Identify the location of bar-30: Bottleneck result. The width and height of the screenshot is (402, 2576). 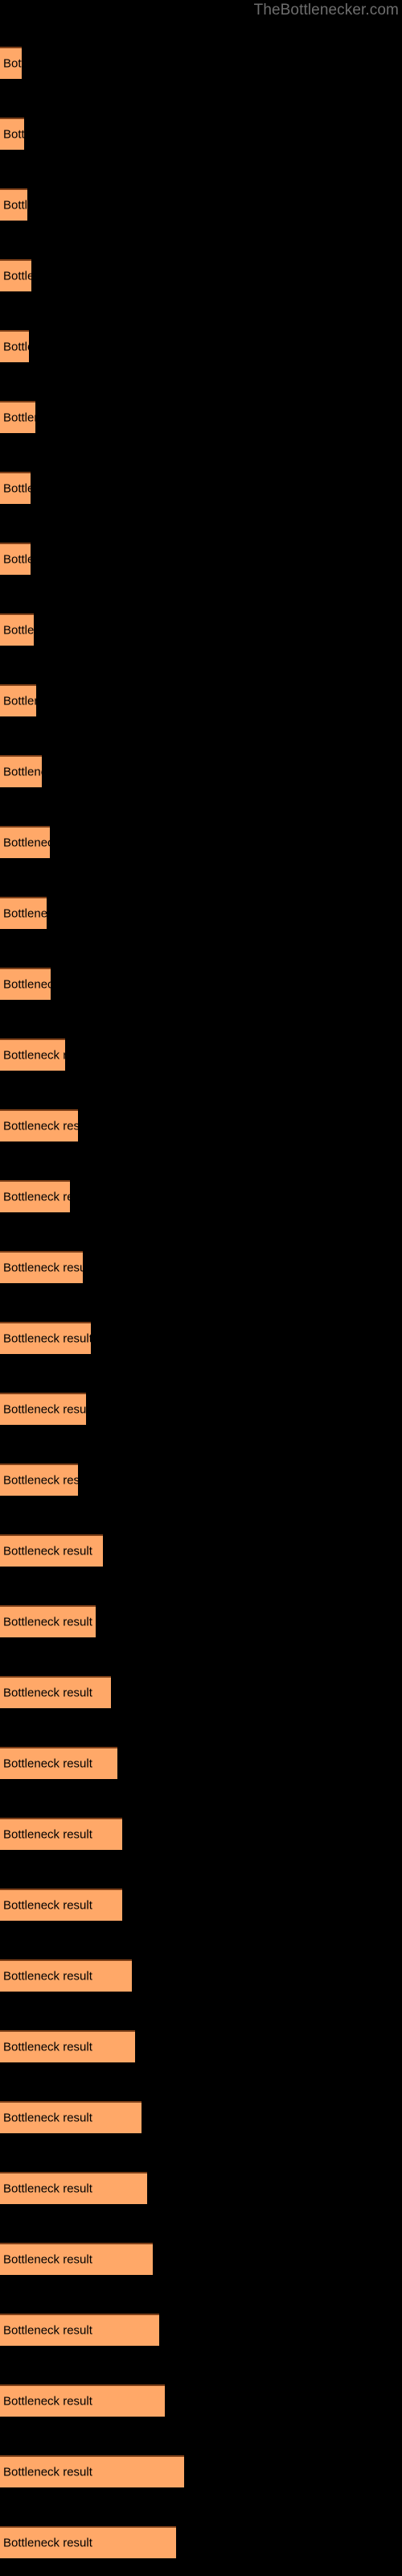
(71, 2117).